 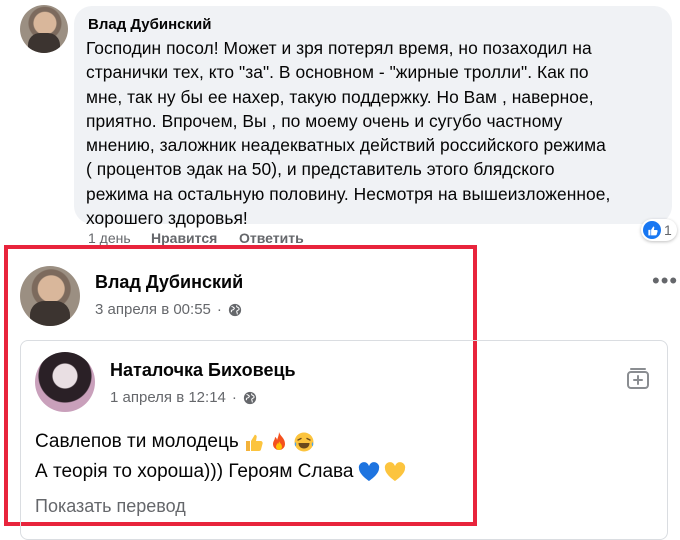 I want to click on thumbs-up-emoji-icon, so click(x=254, y=442).